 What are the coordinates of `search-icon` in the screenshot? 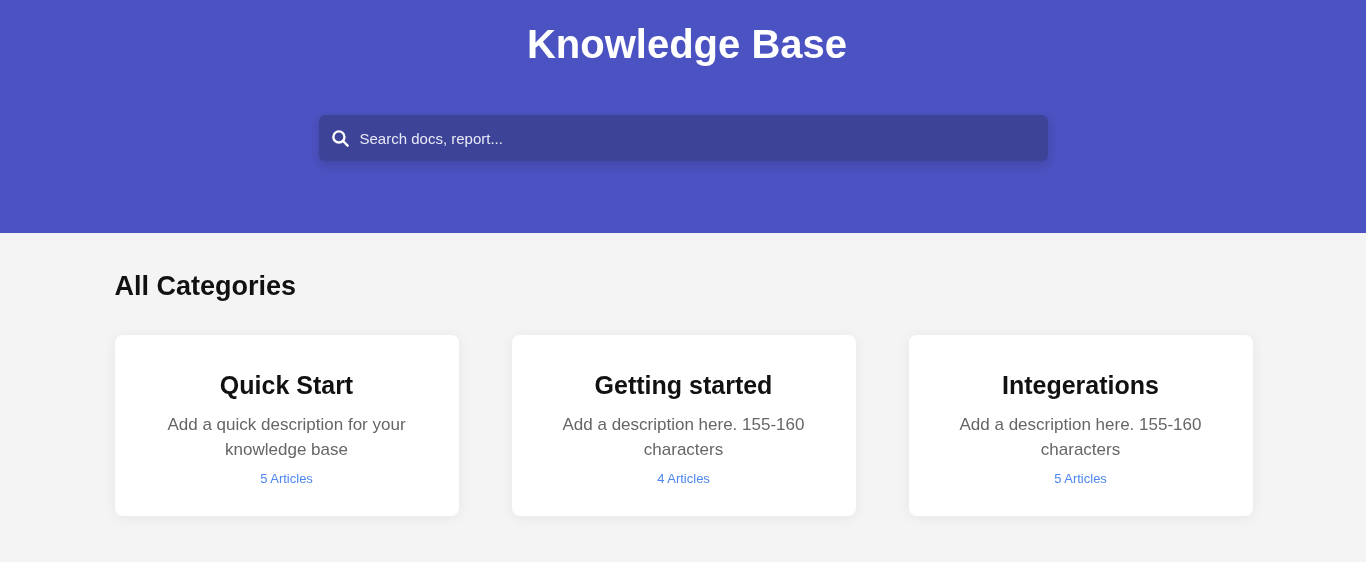 It's located at (340, 138).